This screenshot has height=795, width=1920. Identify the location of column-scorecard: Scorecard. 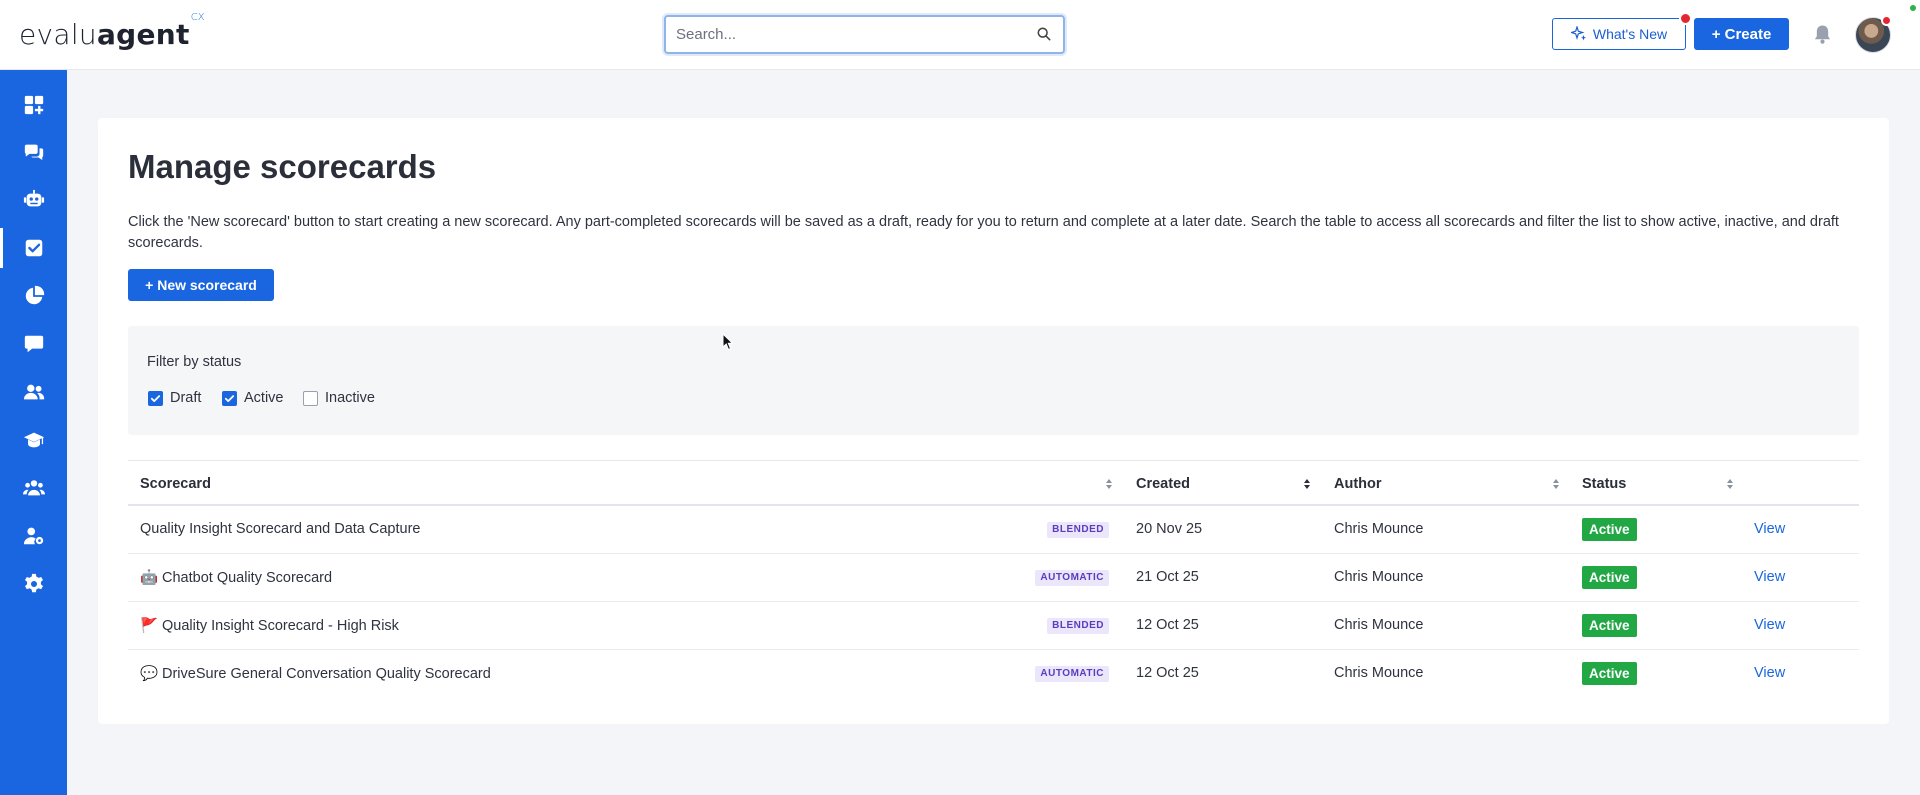
(175, 484).